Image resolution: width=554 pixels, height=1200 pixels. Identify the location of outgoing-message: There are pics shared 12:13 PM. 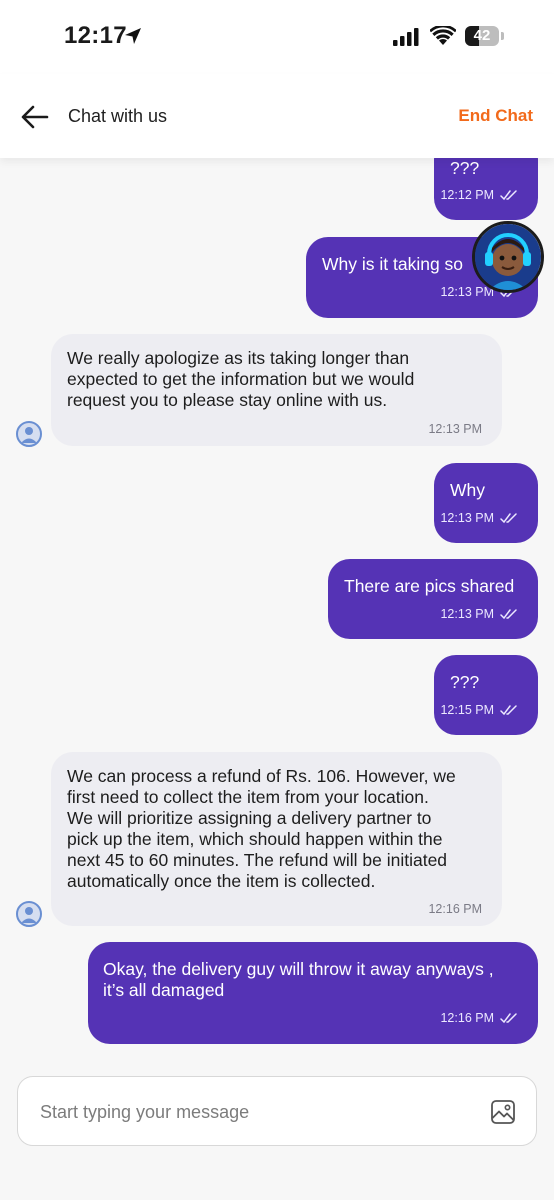
(433, 599).